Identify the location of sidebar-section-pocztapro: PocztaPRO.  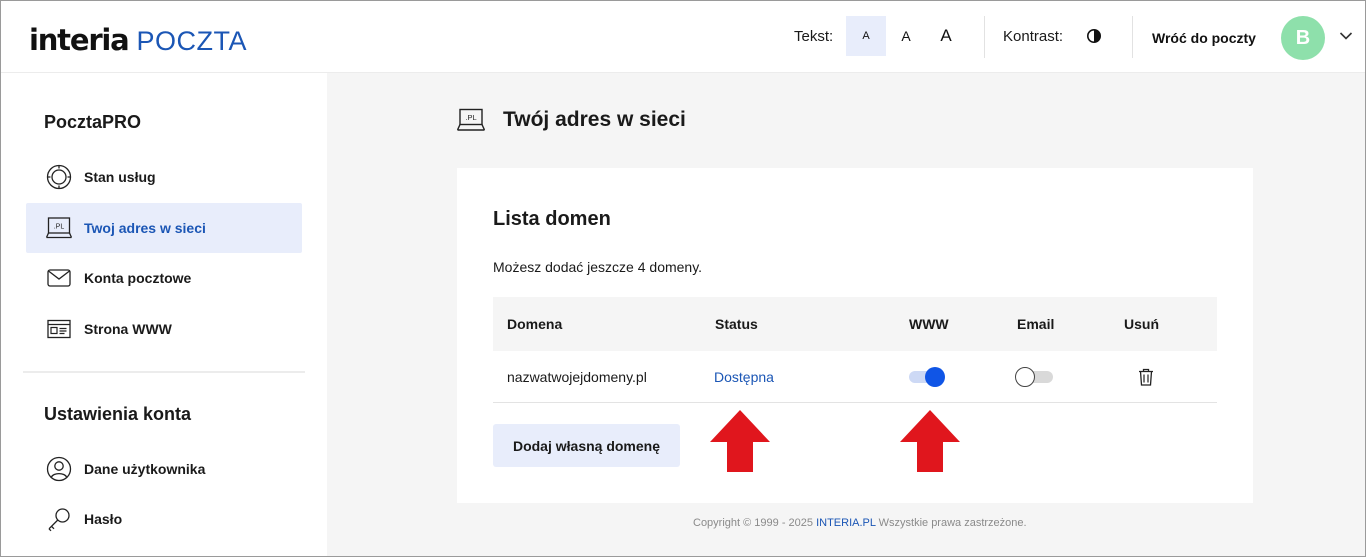
(93, 122).